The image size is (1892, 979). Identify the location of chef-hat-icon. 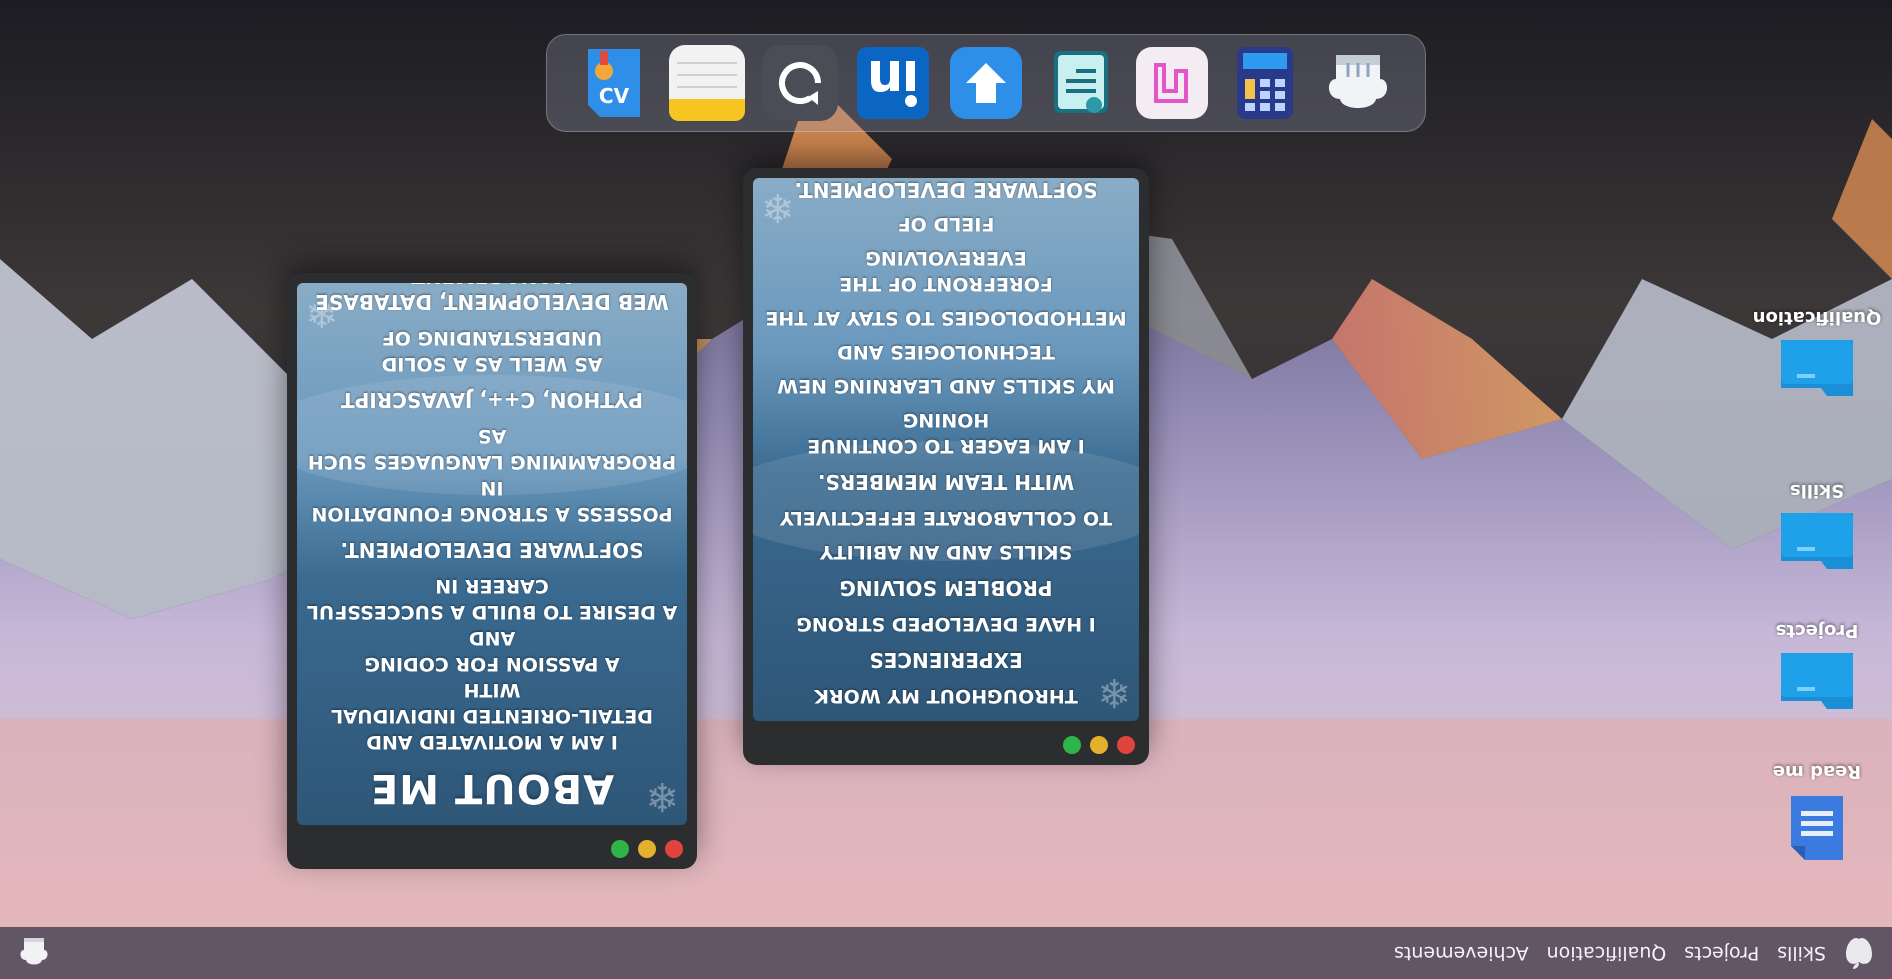
(34, 953).